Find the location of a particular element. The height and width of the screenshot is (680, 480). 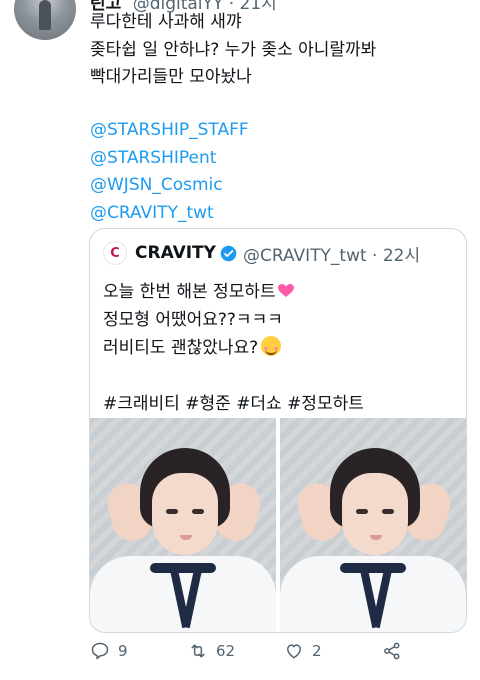

like-count: 2 is located at coordinates (317, 651).